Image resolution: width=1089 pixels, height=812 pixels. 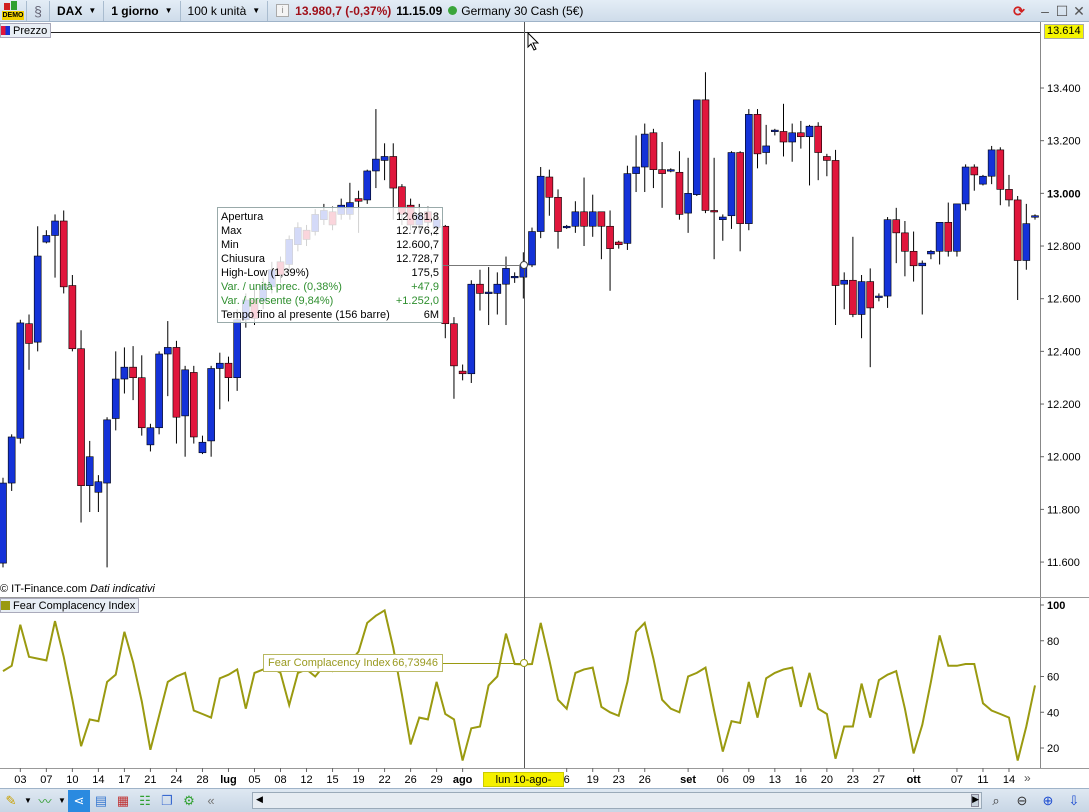 What do you see at coordinates (141, 11) in the screenshot?
I see `timeframe-dropdown: 1 giorno ▼` at bounding box center [141, 11].